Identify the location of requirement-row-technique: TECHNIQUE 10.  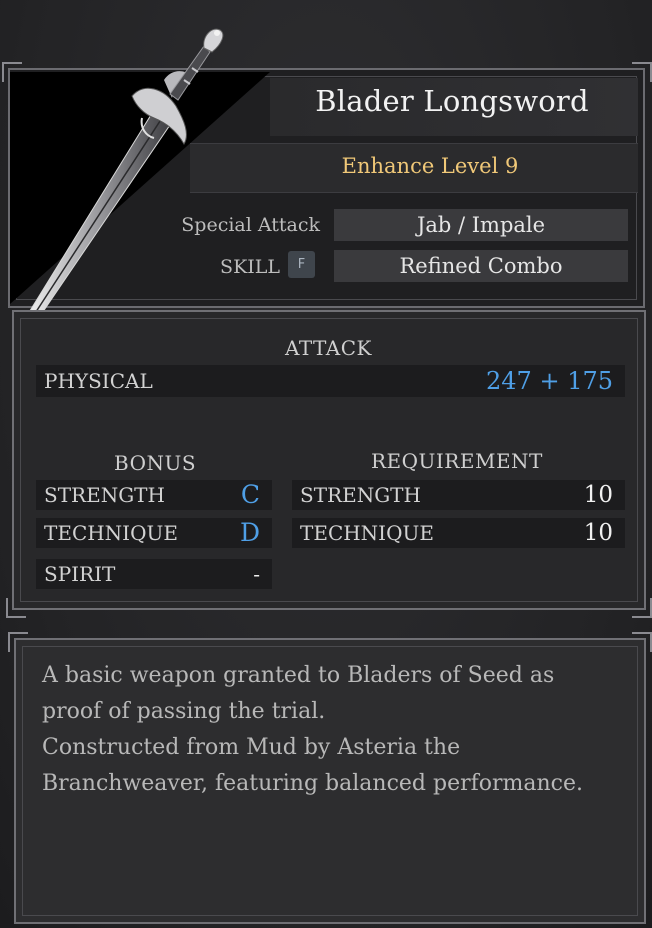
(458, 533).